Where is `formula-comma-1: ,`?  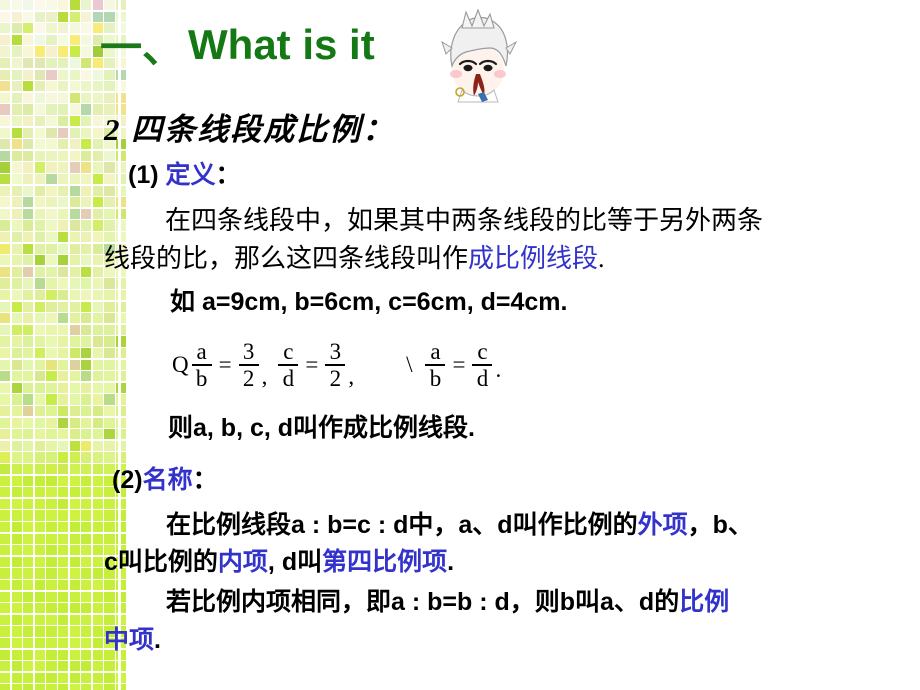 formula-comma-1: , is located at coordinates (264, 376).